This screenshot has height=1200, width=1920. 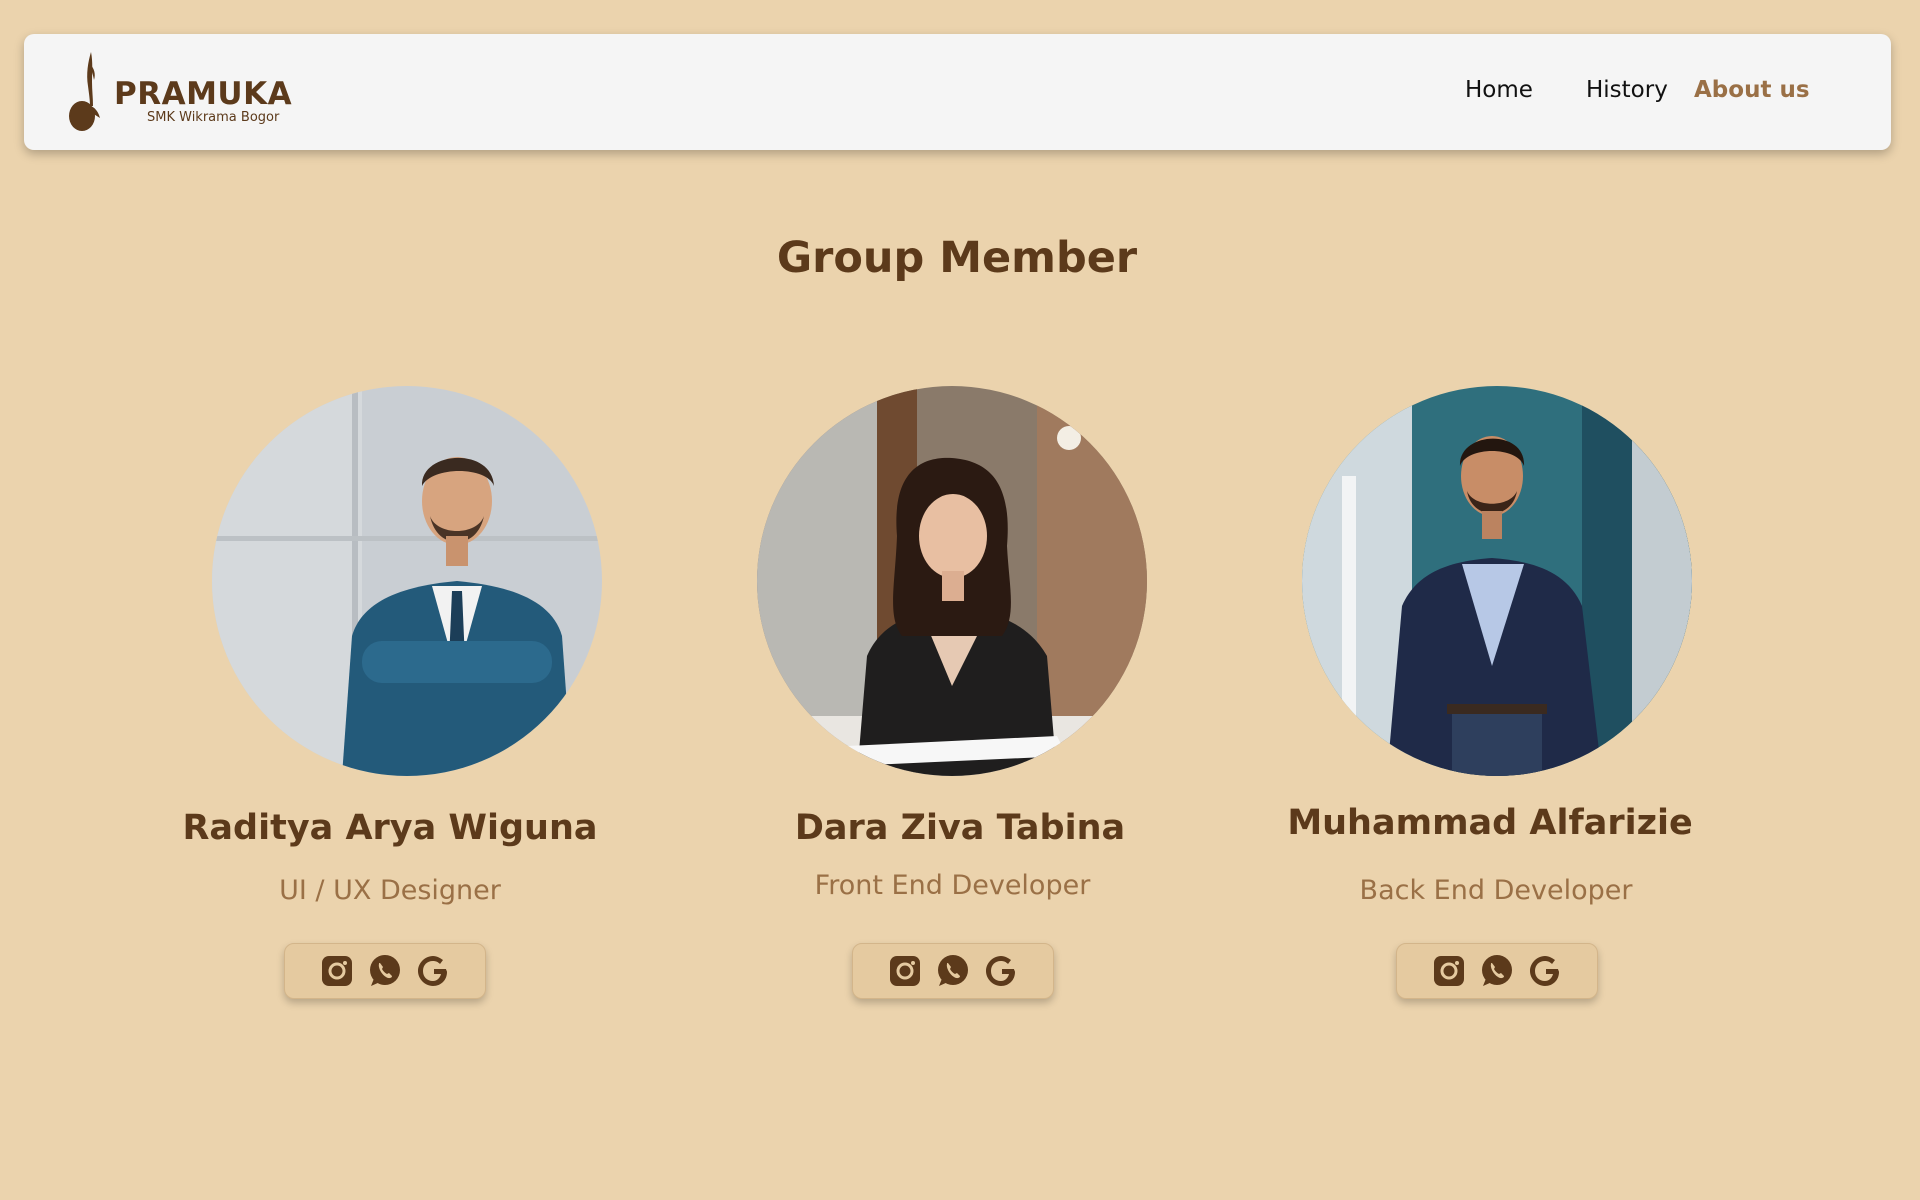 What do you see at coordinates (960, 828) in the screenshot?
I see `member-name: Dara Ziva Tabina` at bounding box center [960, 828].